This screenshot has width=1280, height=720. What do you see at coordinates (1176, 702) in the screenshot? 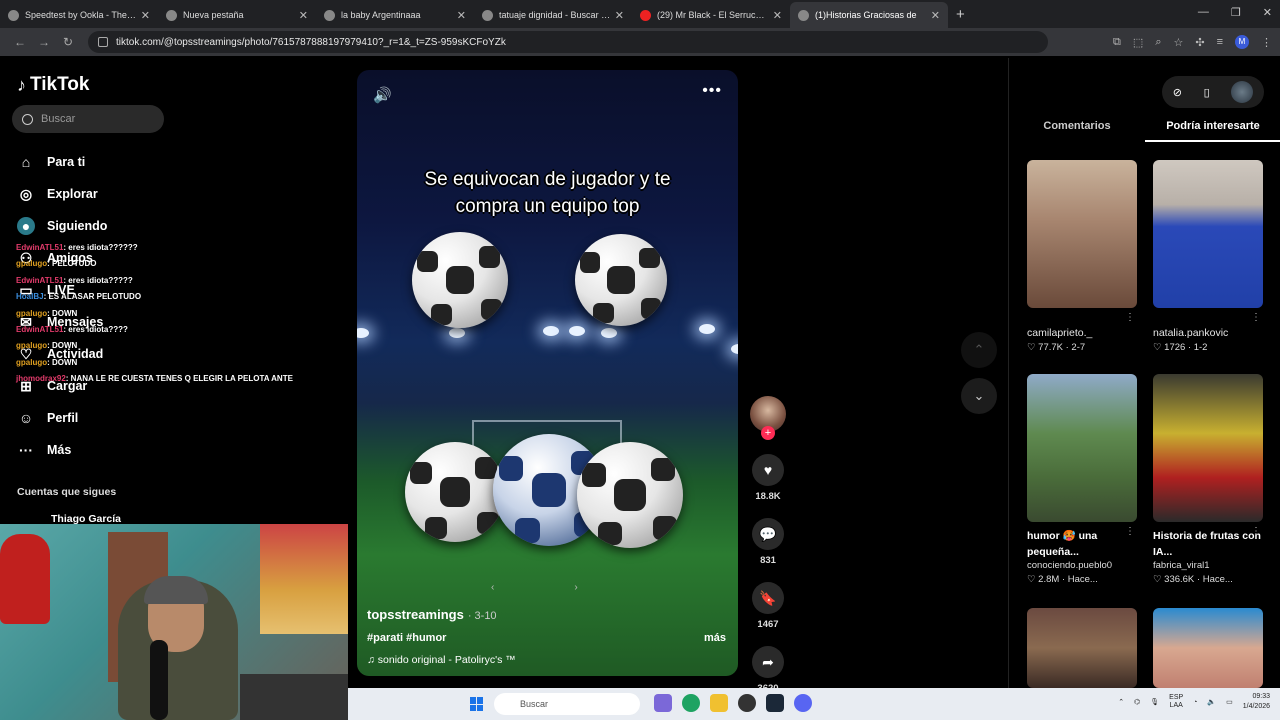
I see `language-indicator: ESP LAA` at bounding box center [1176, 702].